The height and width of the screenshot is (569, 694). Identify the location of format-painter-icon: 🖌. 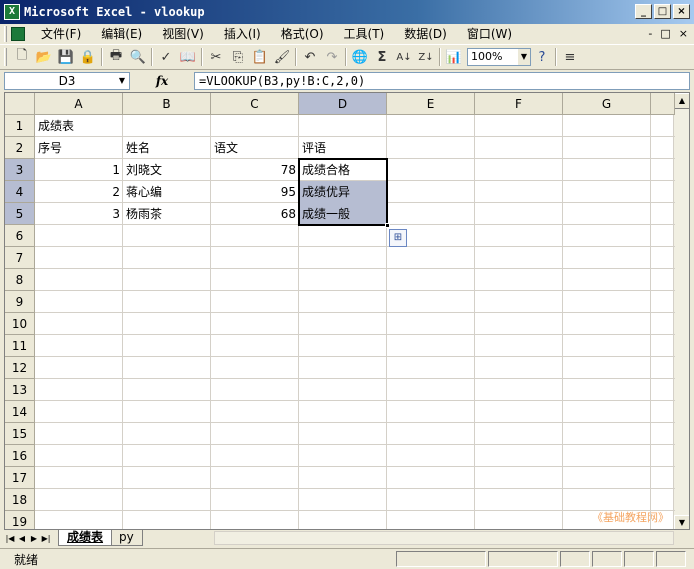
(282, 57).